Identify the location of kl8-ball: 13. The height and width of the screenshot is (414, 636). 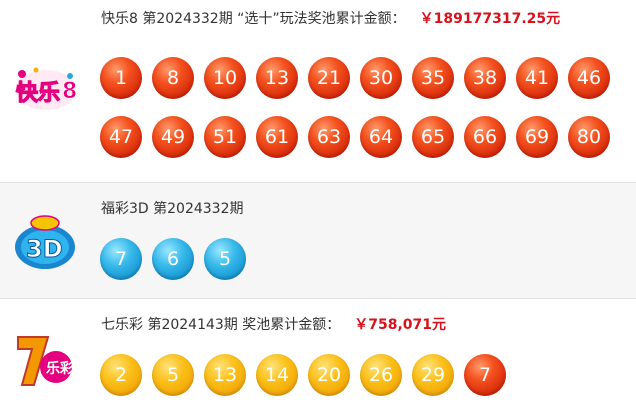
(277, 78).